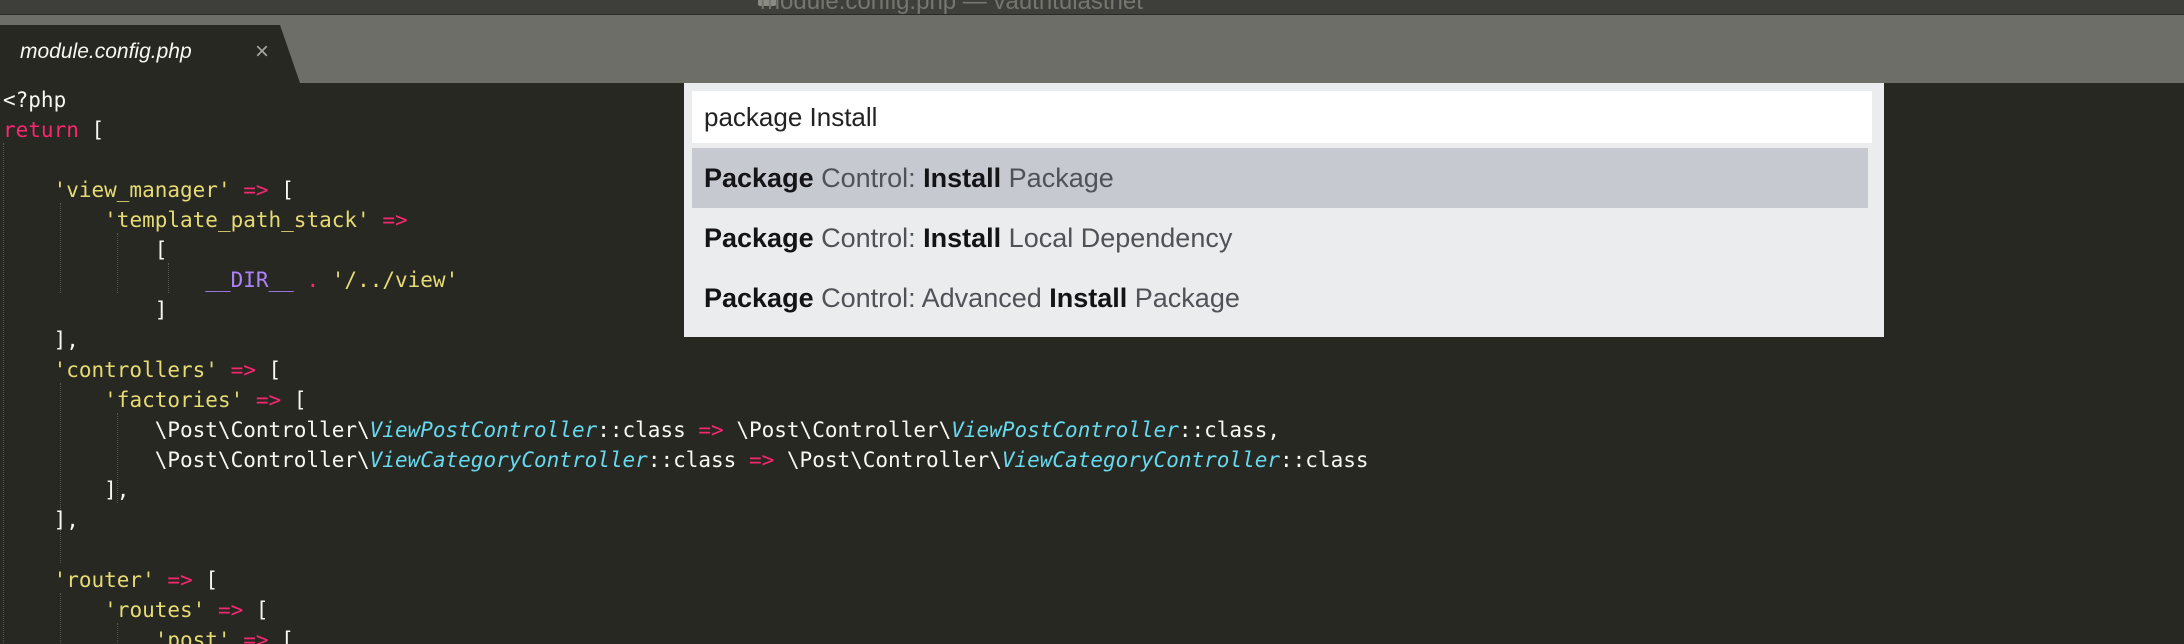  I want to click on code-token: '/../view', so click(395, 280).